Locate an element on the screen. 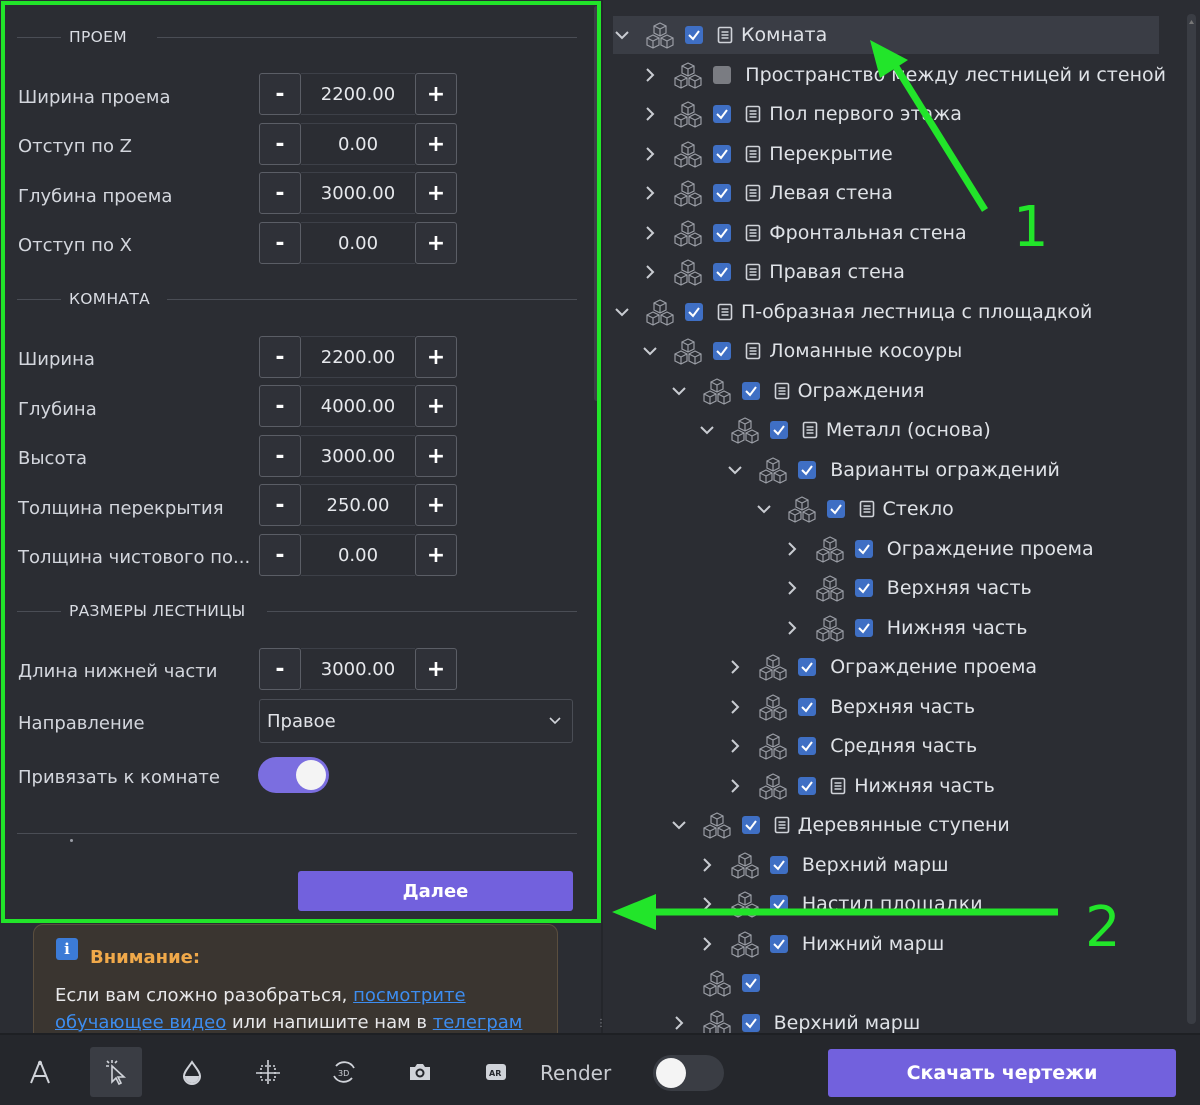 The image size is (1200, 1105). select-tool-button is located at coordinates (116, 1072).